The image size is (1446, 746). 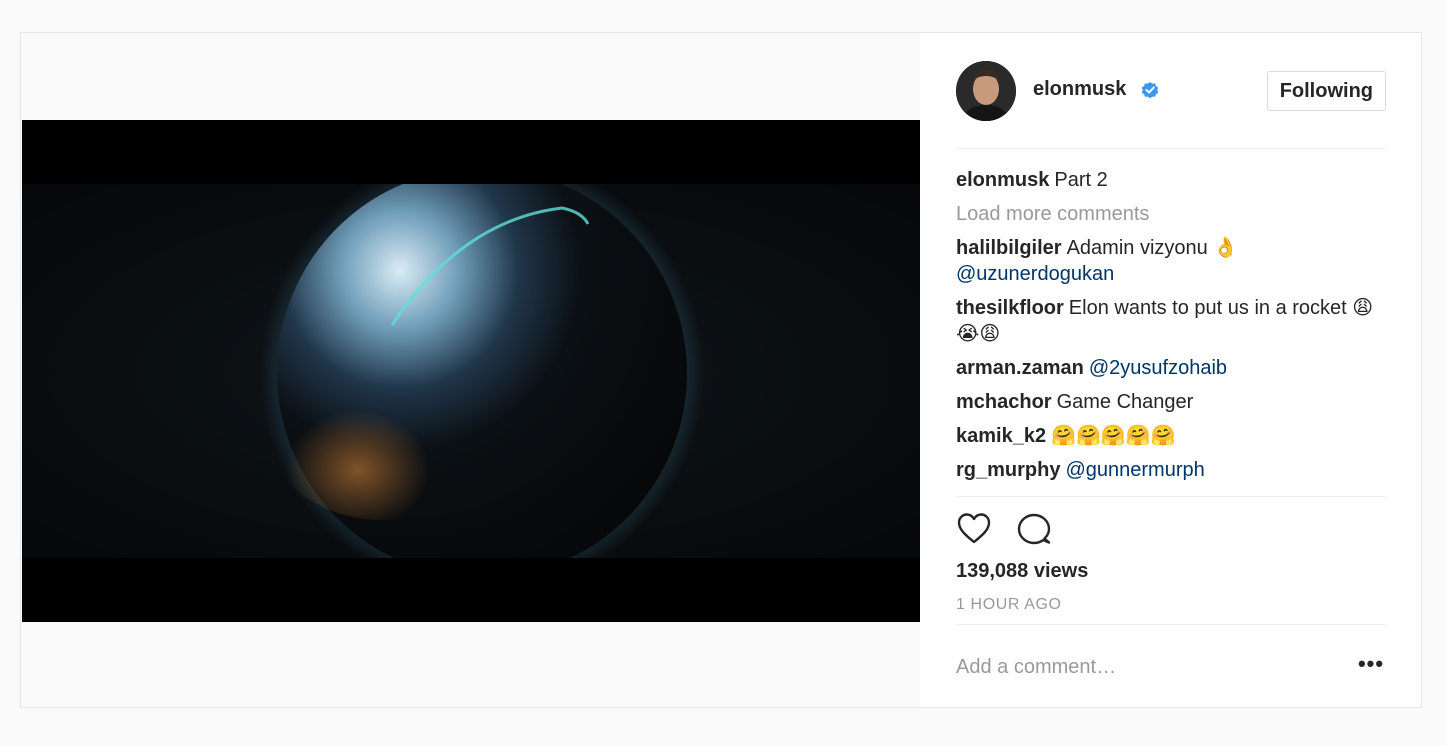 What do you see at coordinates (1022, 571) in the screenshot?
I see `view-count: 139,088 views` at bounding box center [1022, 571].